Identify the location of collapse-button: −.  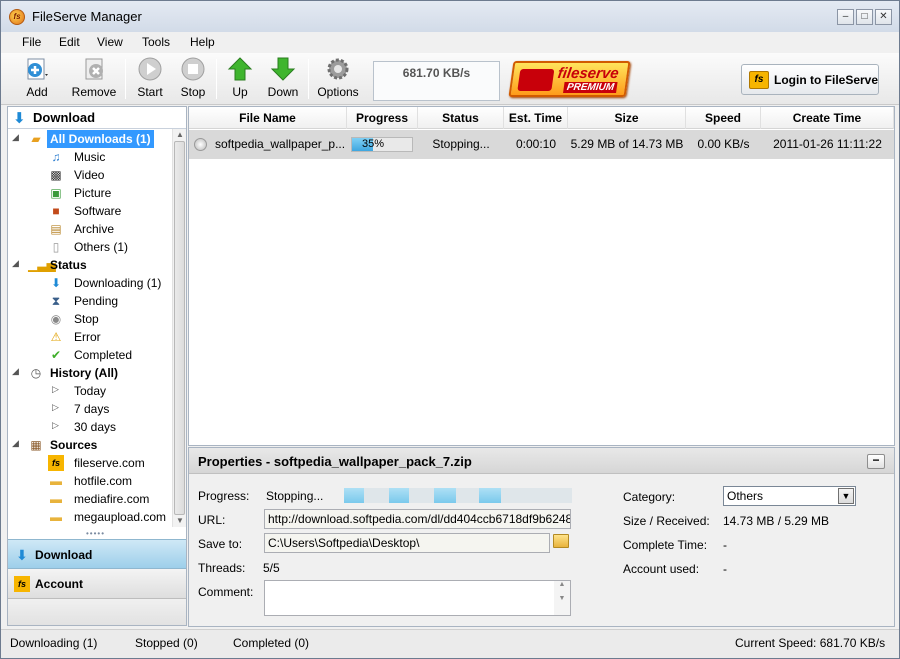
(876, 461).